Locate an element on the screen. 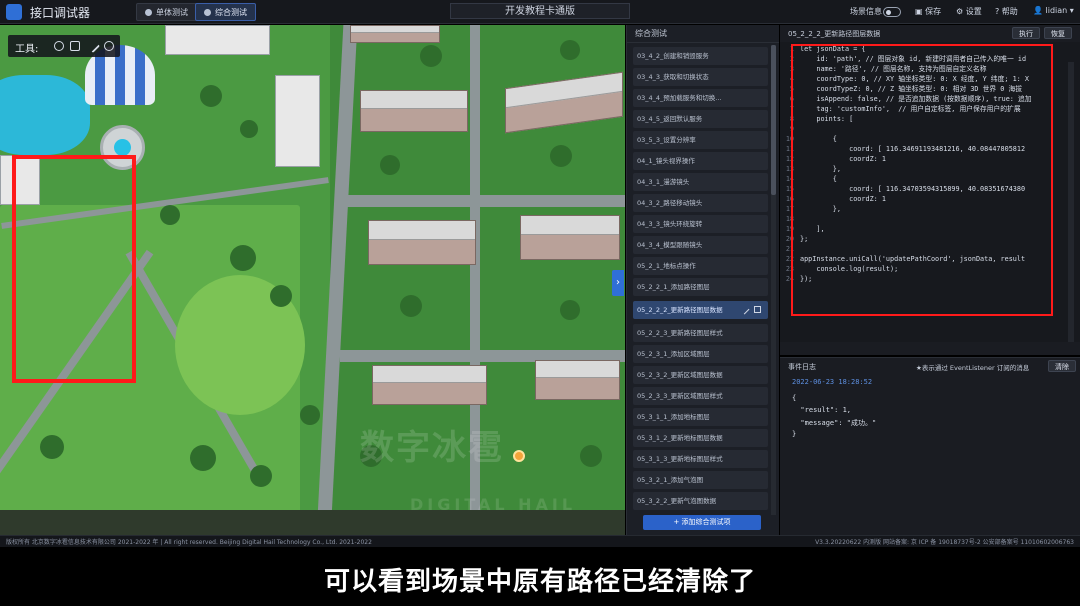  list-item: 04_1_镜头视界操作 is located at coordinates (700, 161).